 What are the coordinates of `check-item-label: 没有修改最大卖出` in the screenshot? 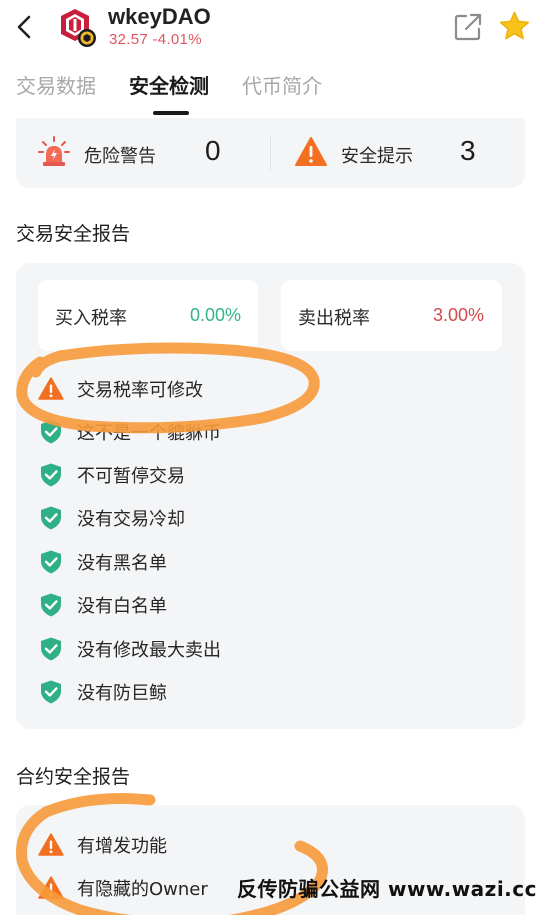 It's located at (149, 650).